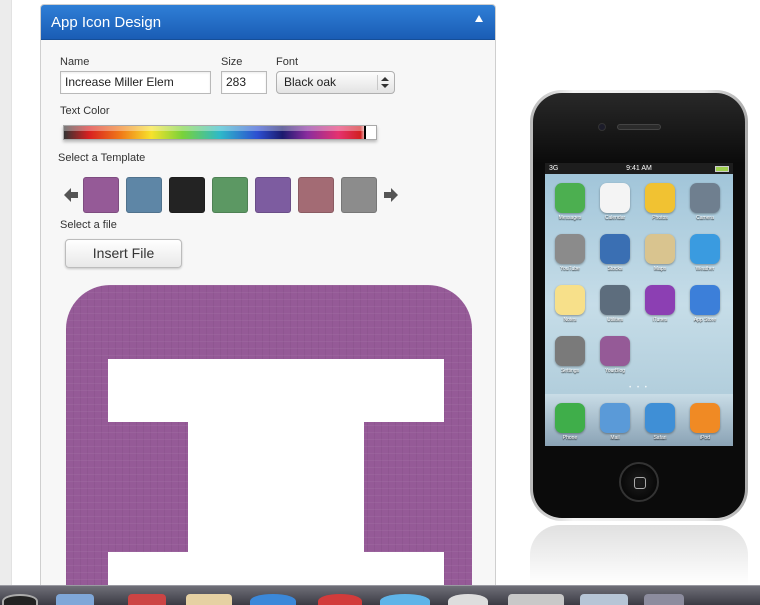 The height and width of the screenshot is (605, 760). What do you see at coordinates (6, 292) in the screenshot?
I see `page-gutter` at bounding box center [6, 292].